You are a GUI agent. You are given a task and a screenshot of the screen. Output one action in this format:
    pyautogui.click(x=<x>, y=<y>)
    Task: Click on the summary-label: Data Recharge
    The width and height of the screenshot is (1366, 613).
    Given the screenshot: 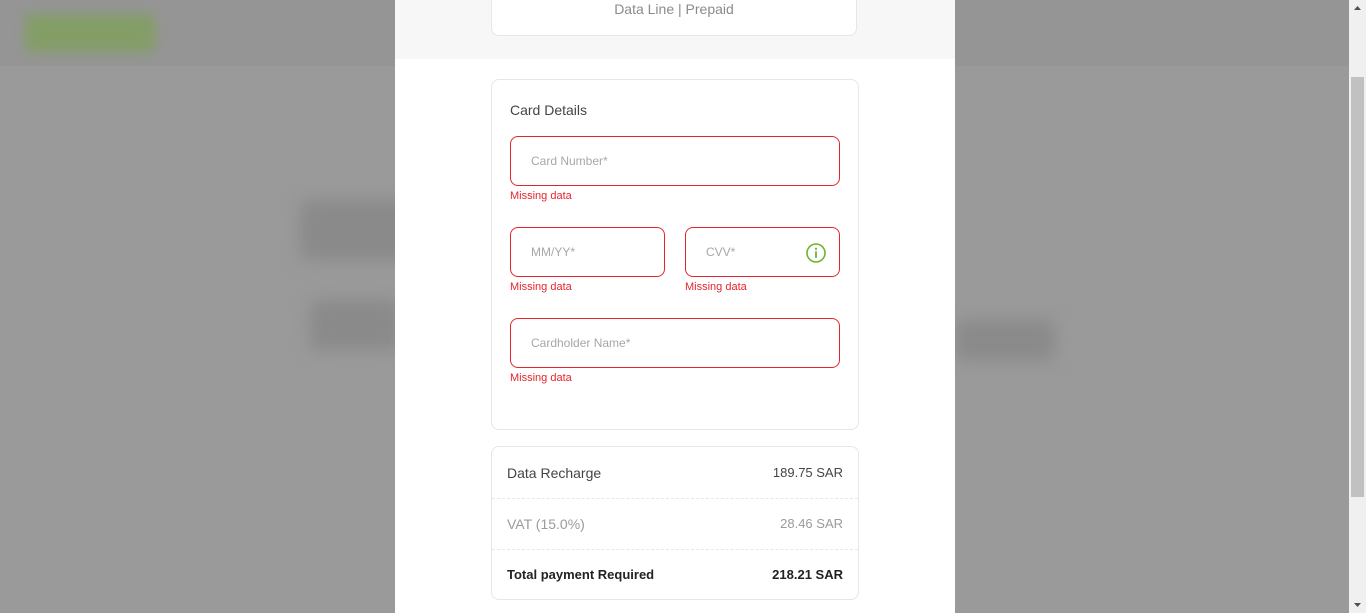 What is the action you would take?
    pyautogui.click(x=554, y=473)
    